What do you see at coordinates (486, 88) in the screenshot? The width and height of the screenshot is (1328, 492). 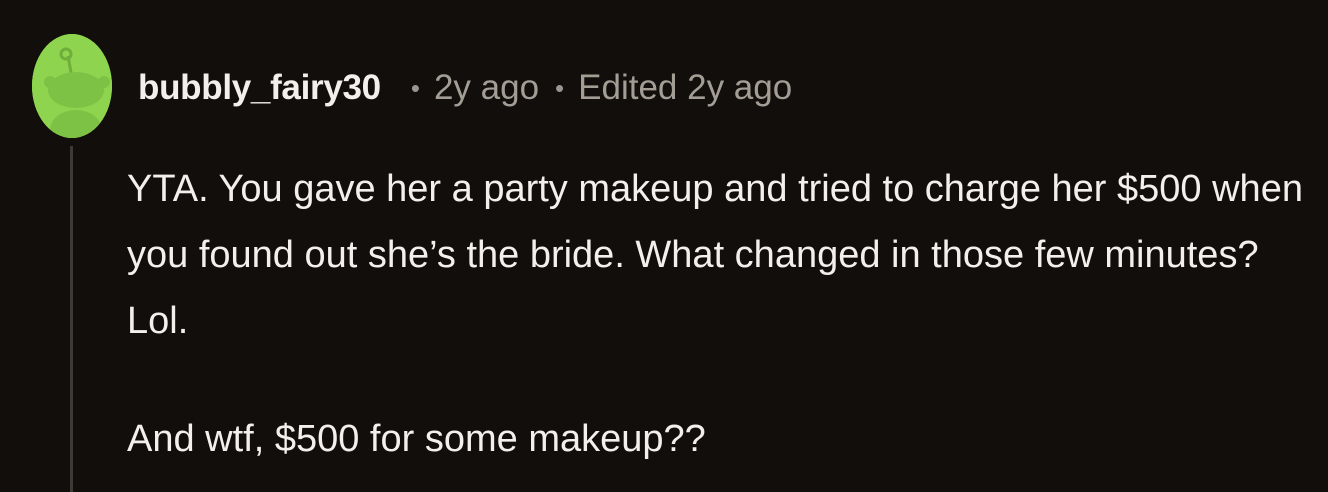 I see `timestamp: 2y ago` at bounding box center [486, 88].